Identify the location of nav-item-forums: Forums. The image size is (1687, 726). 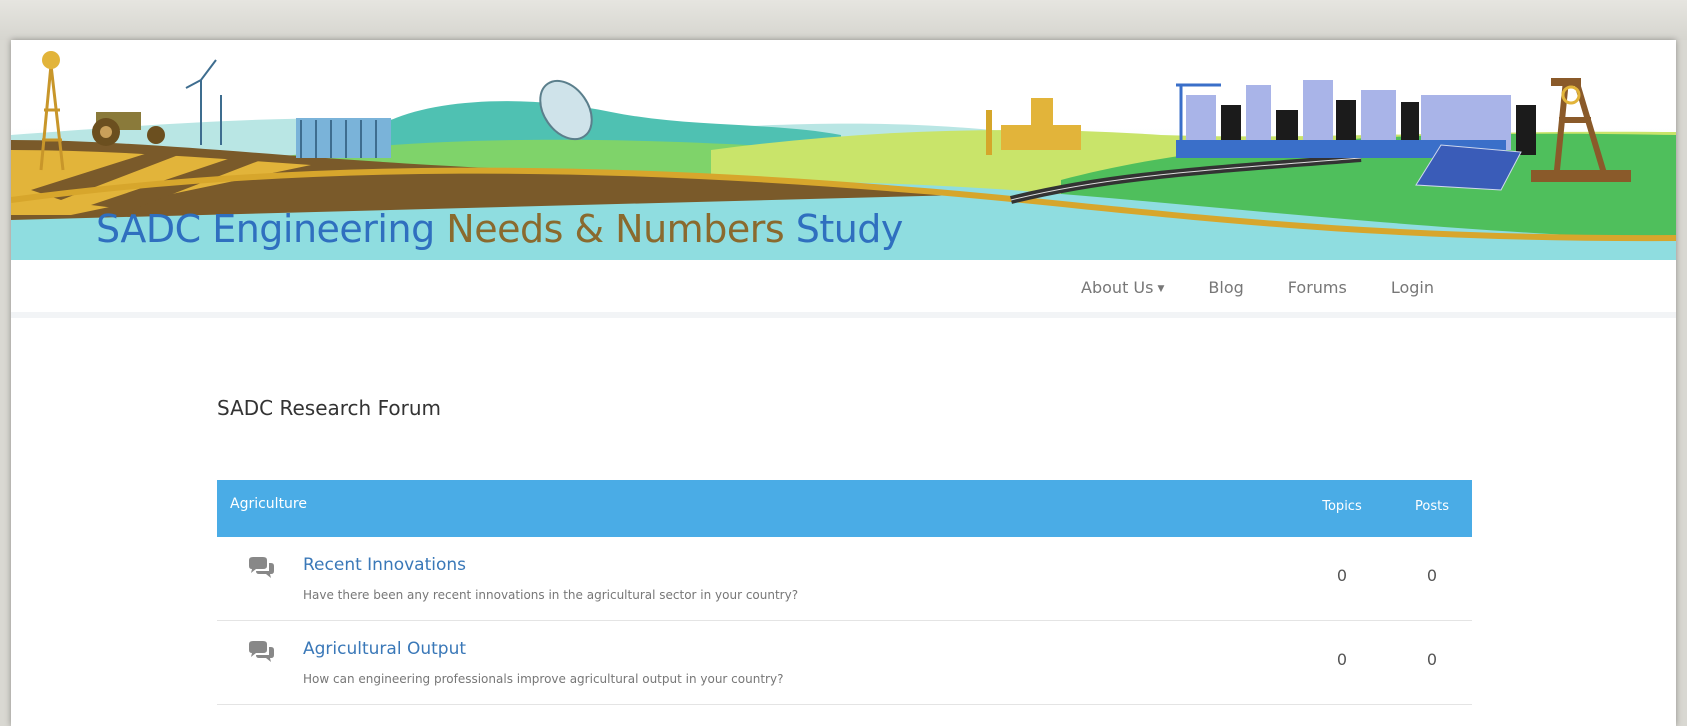
(1317, 287).